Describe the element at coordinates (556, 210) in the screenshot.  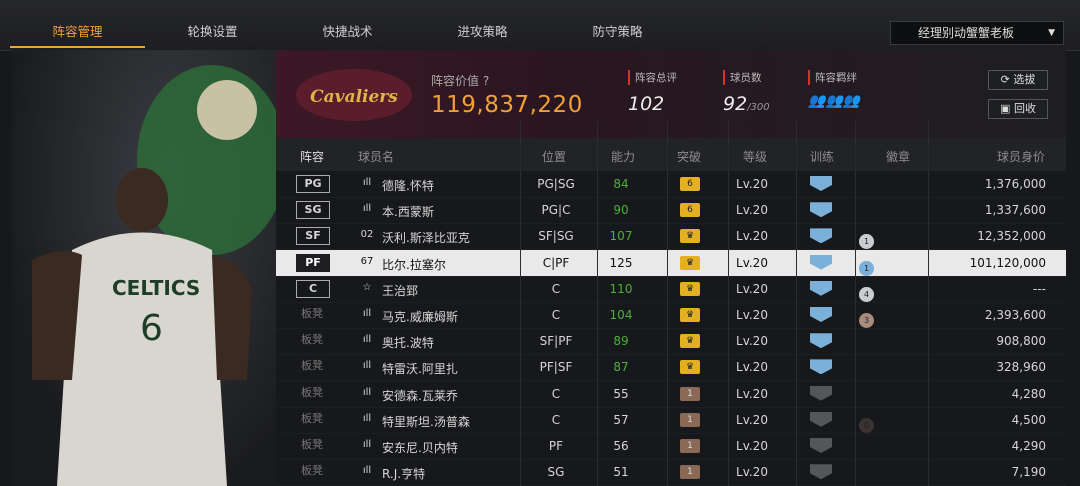
I see `player-position: PG|C` at that location.